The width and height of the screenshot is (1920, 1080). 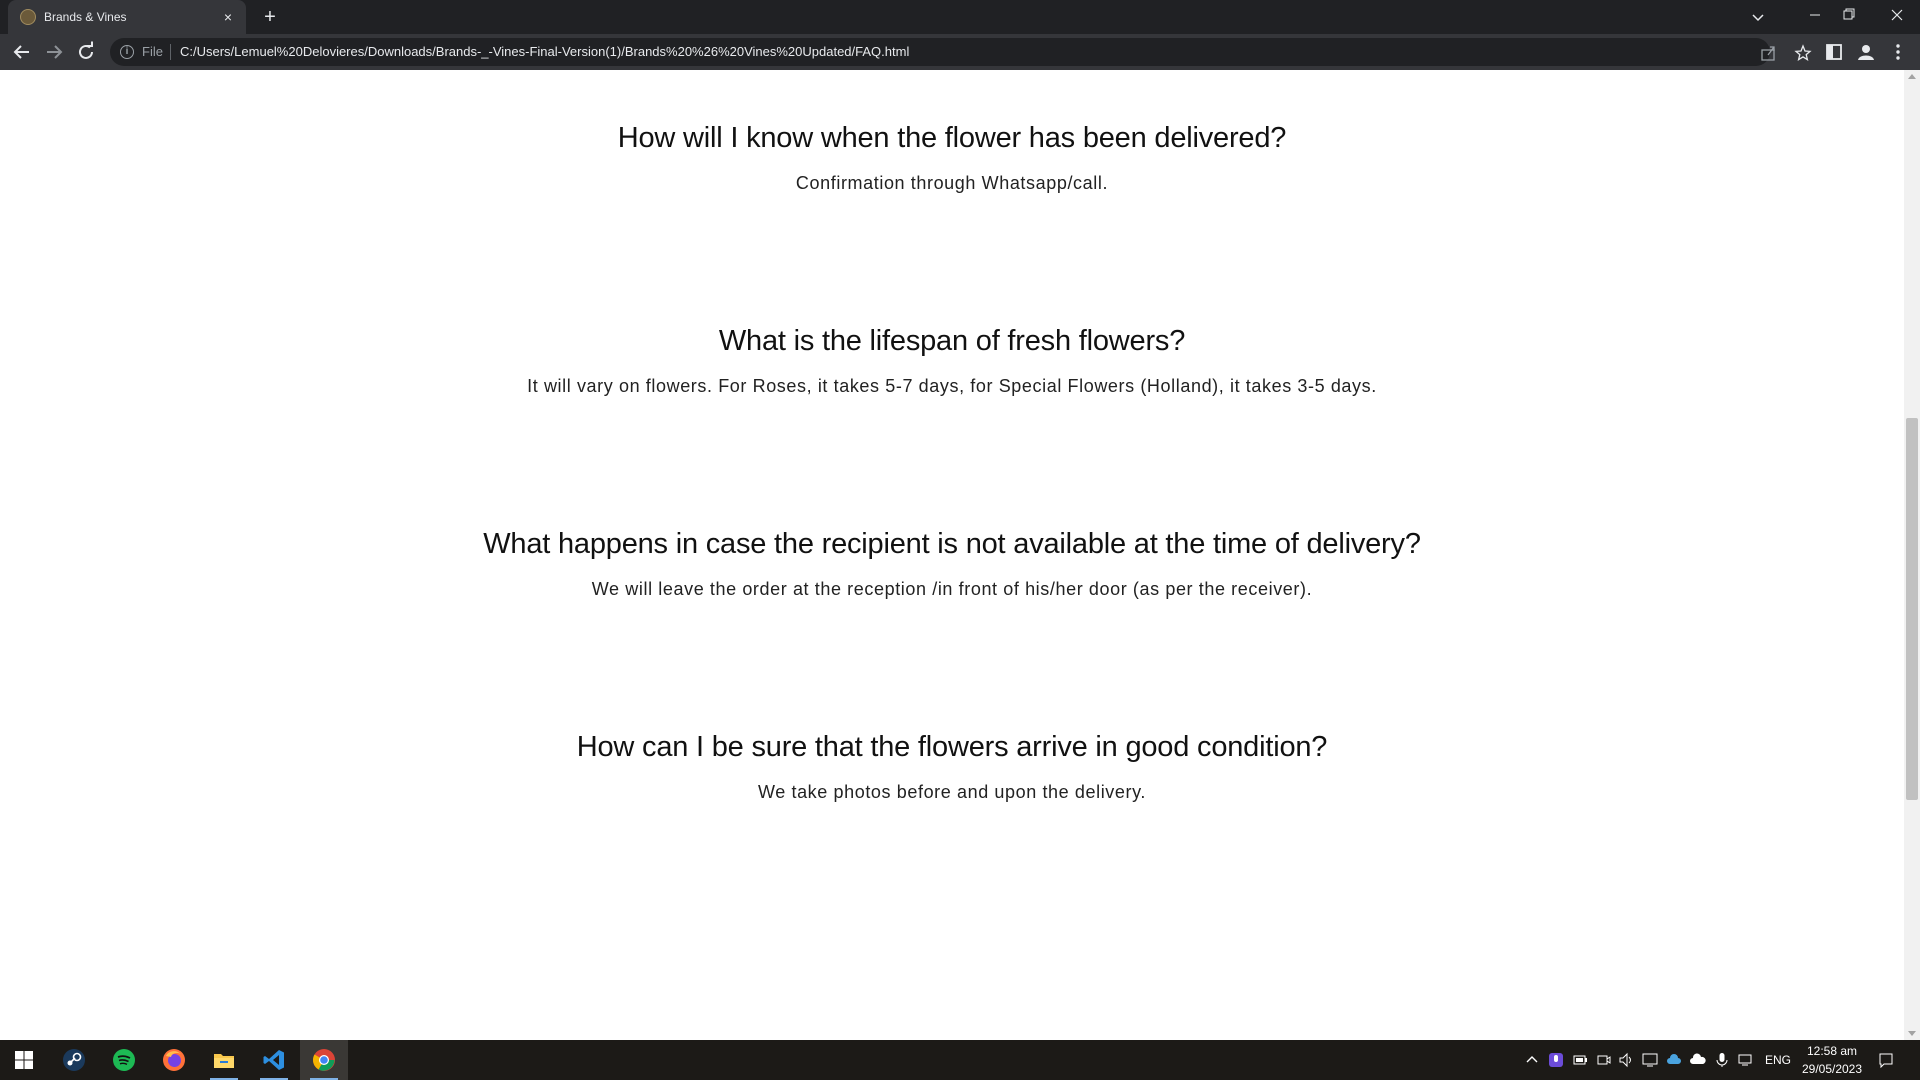 I want to click on notifications-icon, so click(x=1886, y=1060).